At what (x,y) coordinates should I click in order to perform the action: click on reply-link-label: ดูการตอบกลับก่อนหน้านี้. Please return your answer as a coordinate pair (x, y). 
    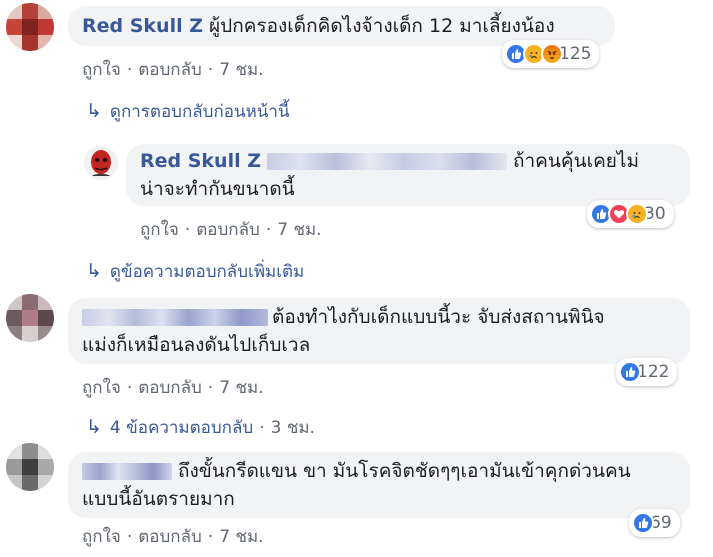
    Looking at the image, I should click on (199, 112).